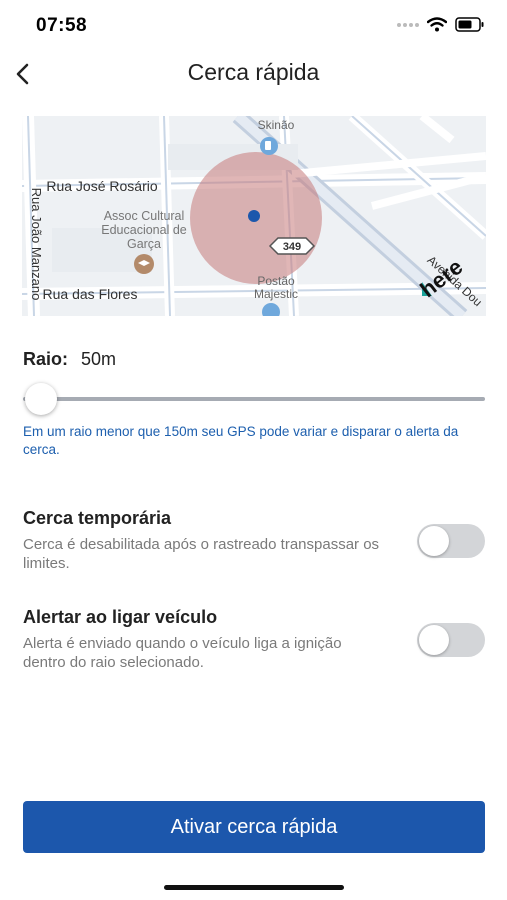 This screenshot has height=900, width=507. I want to click on slider-track, so click(254, 399).